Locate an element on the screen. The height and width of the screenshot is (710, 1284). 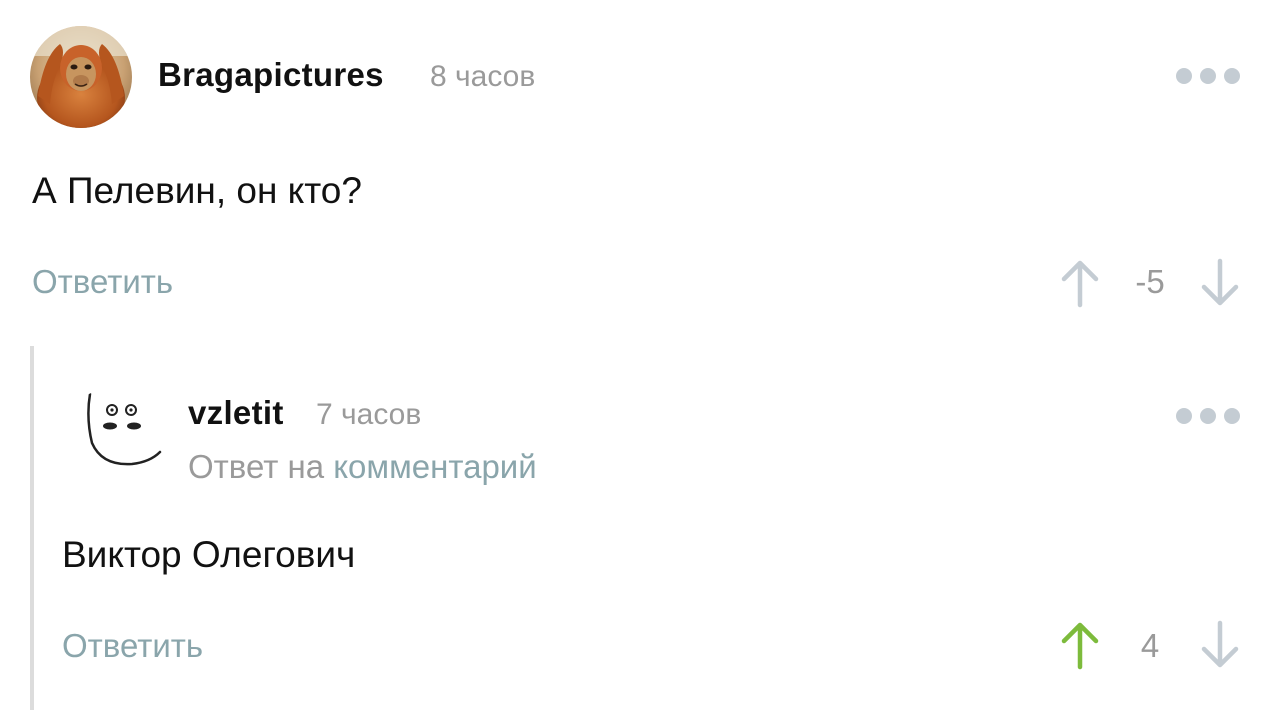
rating-value: 4 is located at coordinates (1150, 645).